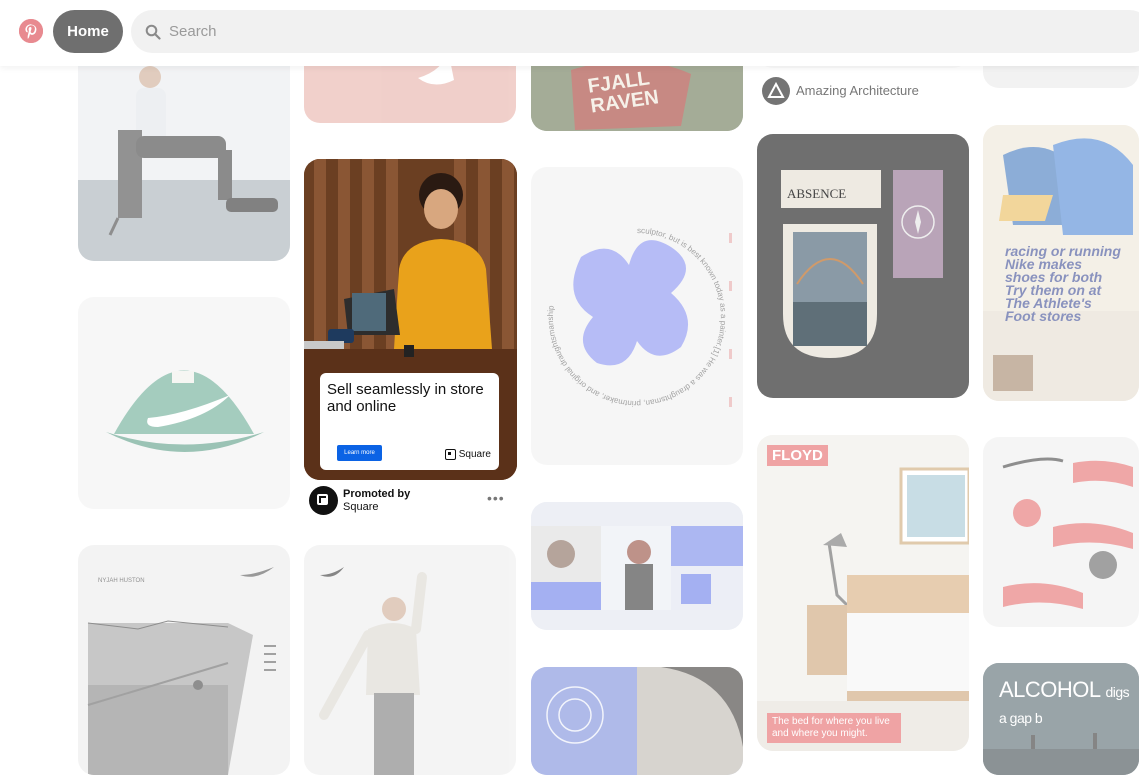 Image resolution: width=1139 pixels, height=775 pixels. I want to click on amazing-architecture-row: Amazing Architecture, so click(867, 91).